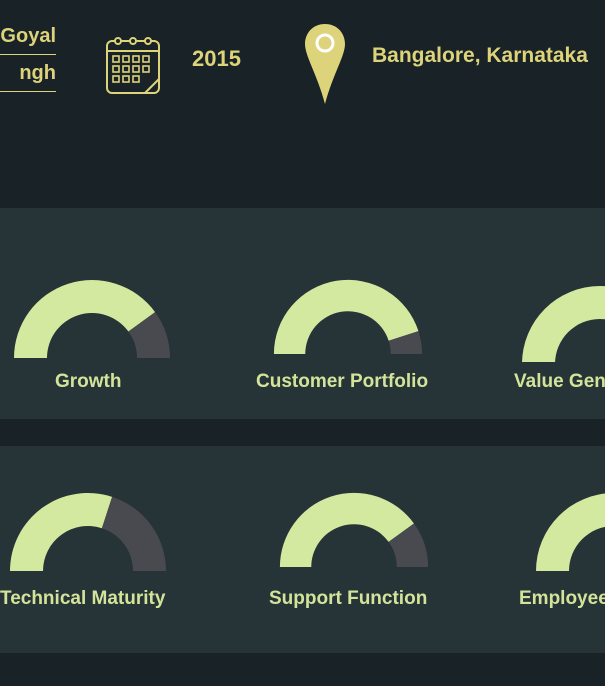  I want to click on founder-name: Goyal, so click(28, 36).